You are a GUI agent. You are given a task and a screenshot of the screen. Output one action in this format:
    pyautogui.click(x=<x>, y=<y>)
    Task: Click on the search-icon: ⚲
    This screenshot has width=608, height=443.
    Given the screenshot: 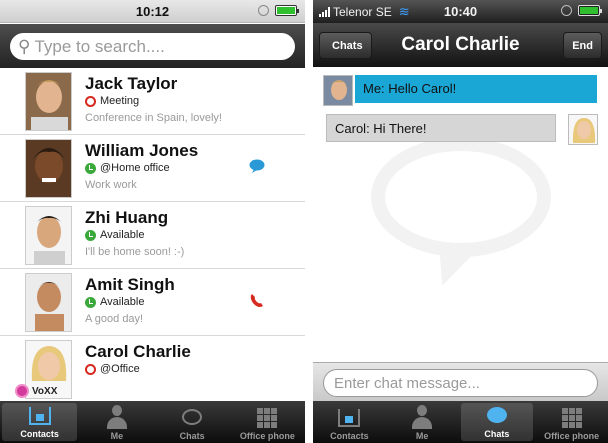 What is the action you would take?
    pyautogui.click(x=24, y=46)
    